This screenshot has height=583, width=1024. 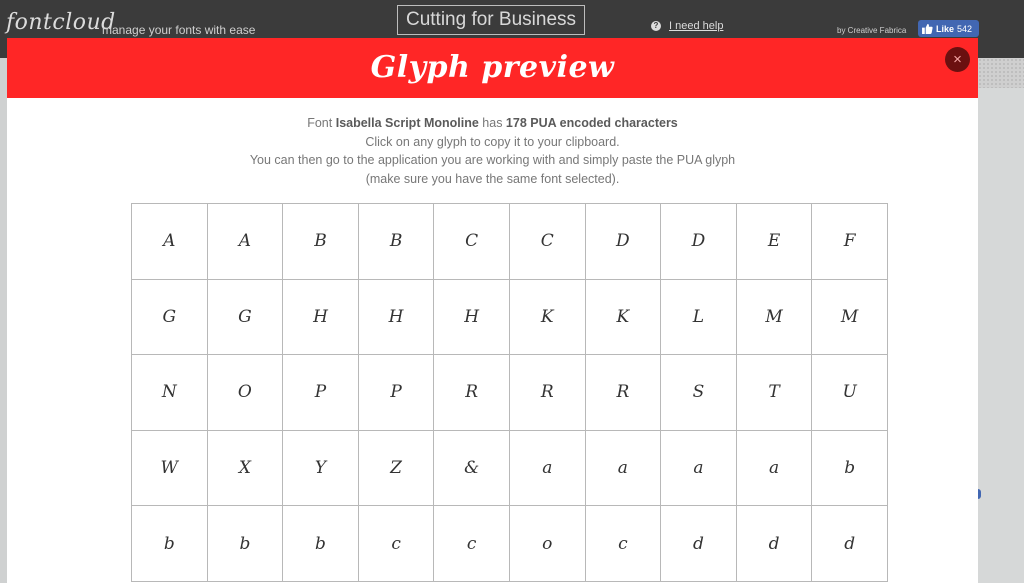 I want to click on question-circle-icon: ?, so click(x=656, y=26).